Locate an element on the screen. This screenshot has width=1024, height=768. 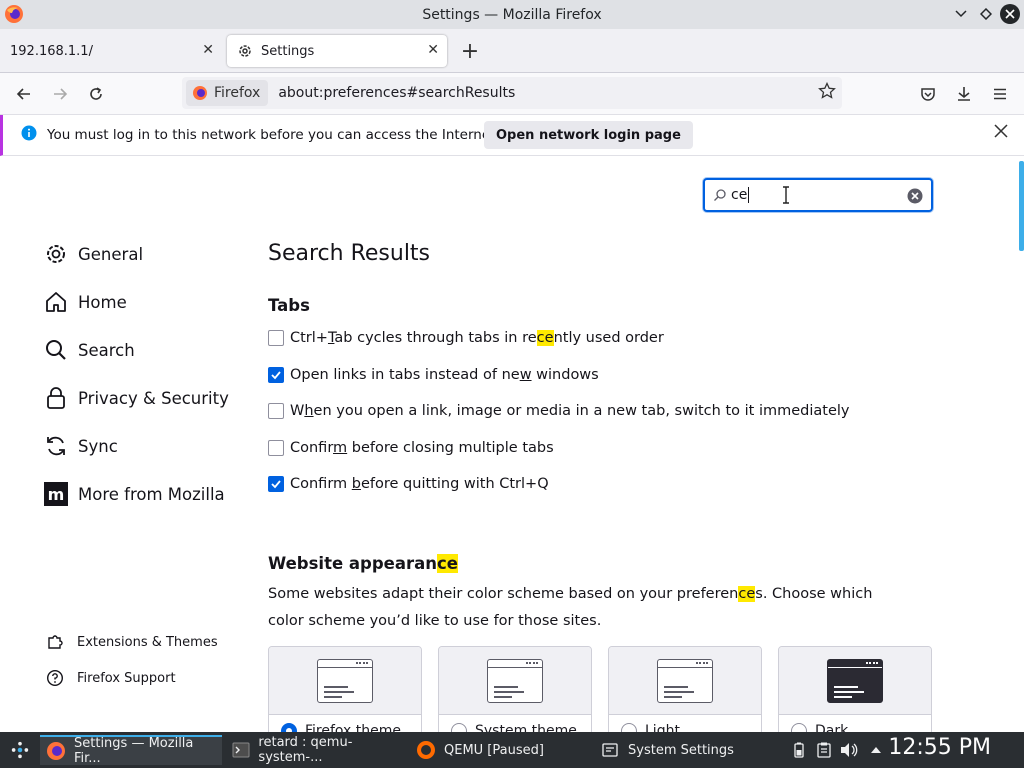
mozilla-icon: m is located at coordinates (56, 494).